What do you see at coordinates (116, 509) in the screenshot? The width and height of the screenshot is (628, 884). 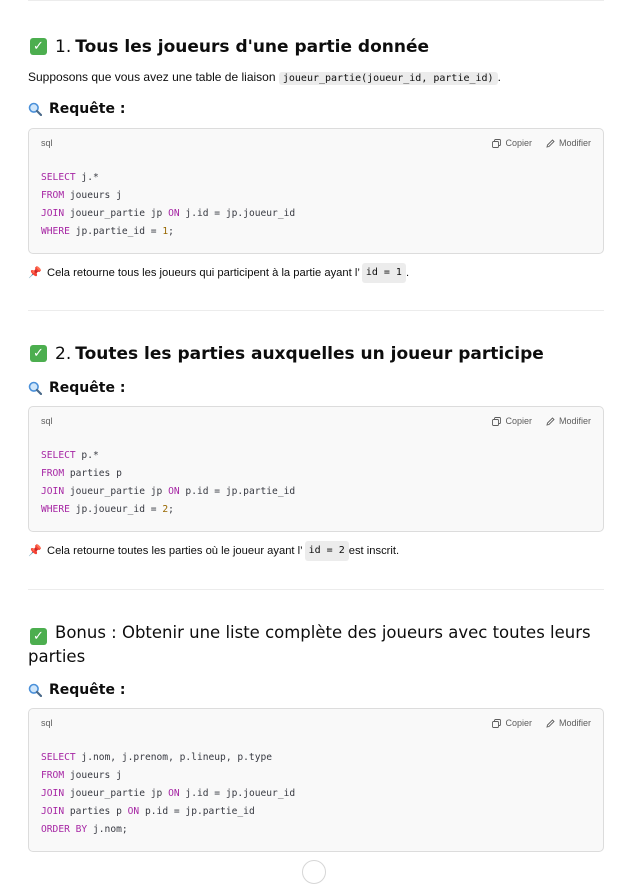 I see `code-token: jp.joueur_id =` at bounding box center [116, 509].